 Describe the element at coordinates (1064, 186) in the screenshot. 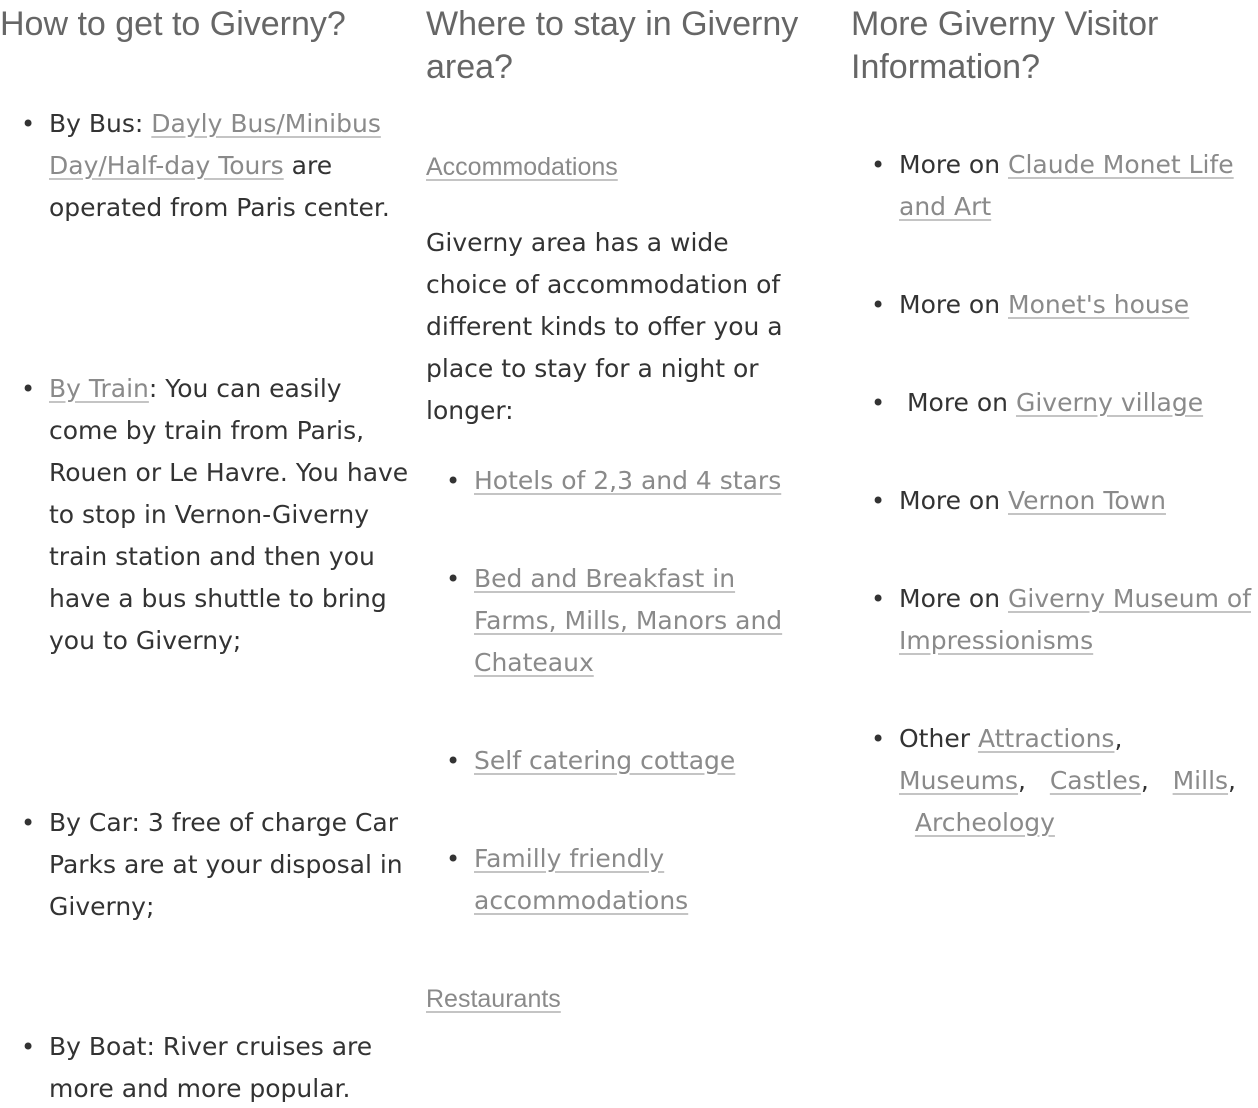

I see `list-item-claude-monet: • More on Claude Monet Life and Art` at that location.